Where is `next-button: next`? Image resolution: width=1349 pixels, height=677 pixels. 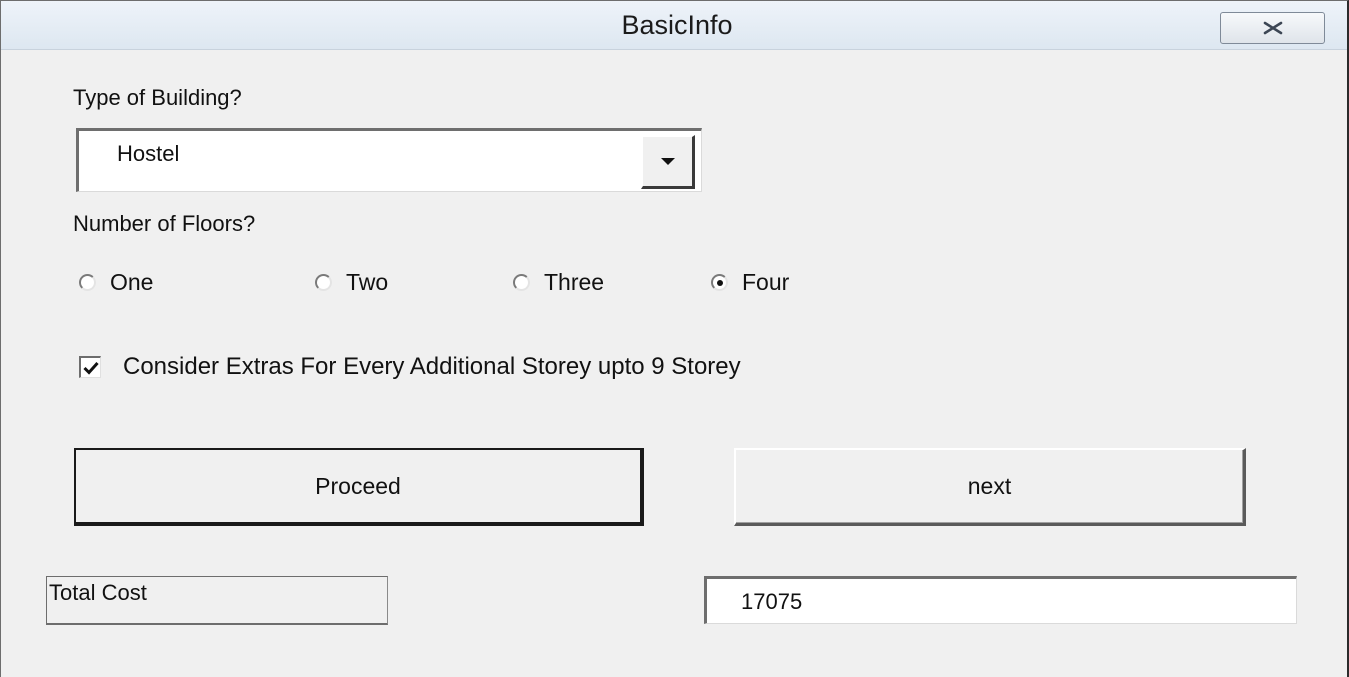
next-button: next is located at coordinates (990, 487).